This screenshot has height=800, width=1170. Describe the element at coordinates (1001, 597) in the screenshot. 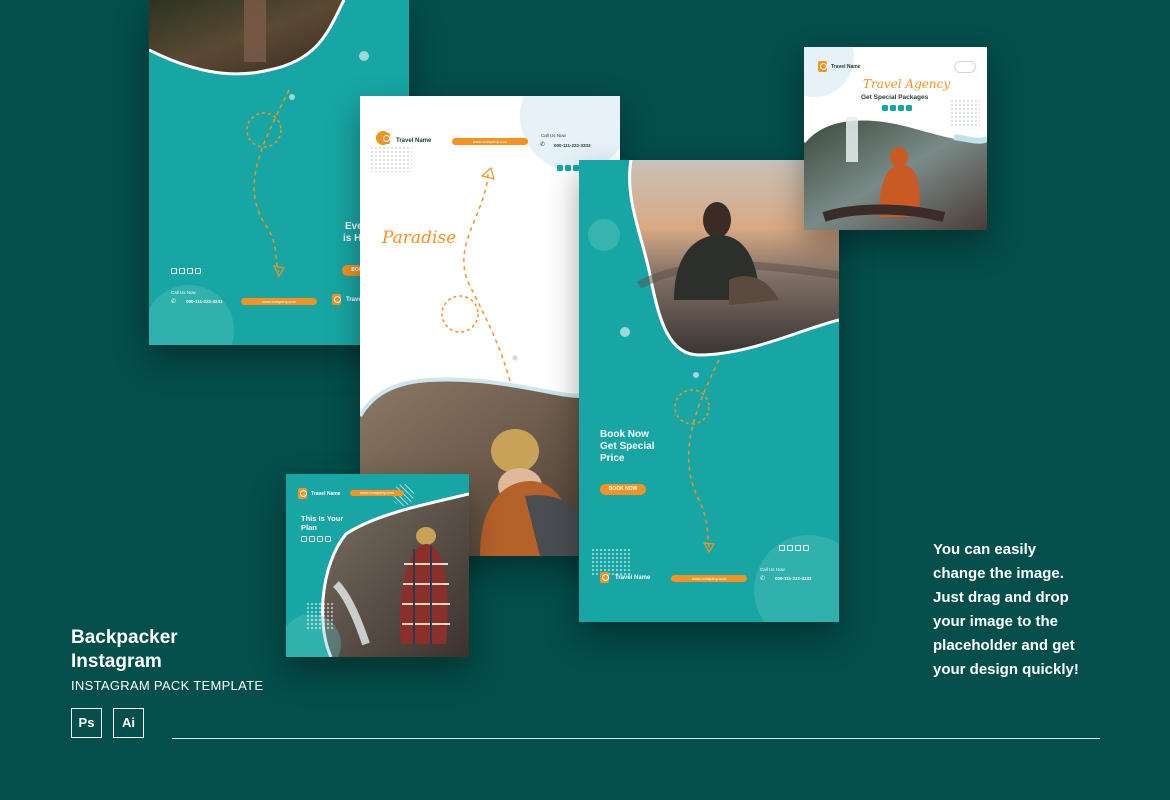

I see `description-line: Just drag and drop` at that location.